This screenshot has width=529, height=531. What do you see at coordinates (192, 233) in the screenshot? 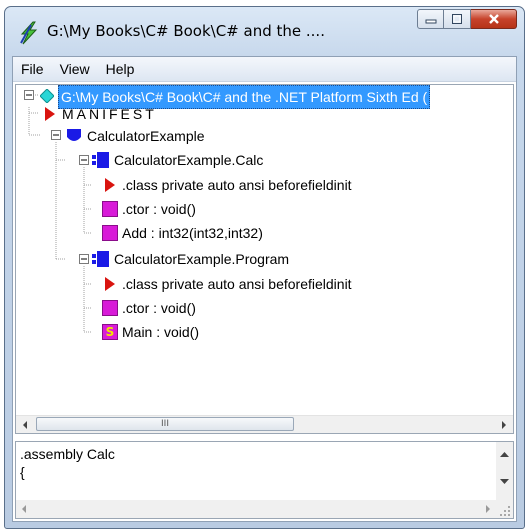
I see `tree-label-calc-add: Add : int32(int32,int32)` at bounding box center [192, 233].